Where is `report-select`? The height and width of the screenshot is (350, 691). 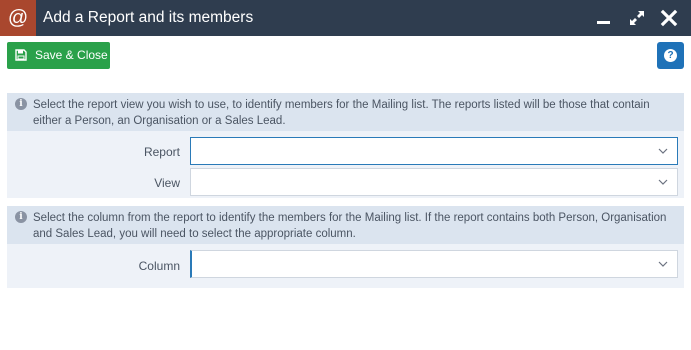 report-select is located at coordinates (434, 151).